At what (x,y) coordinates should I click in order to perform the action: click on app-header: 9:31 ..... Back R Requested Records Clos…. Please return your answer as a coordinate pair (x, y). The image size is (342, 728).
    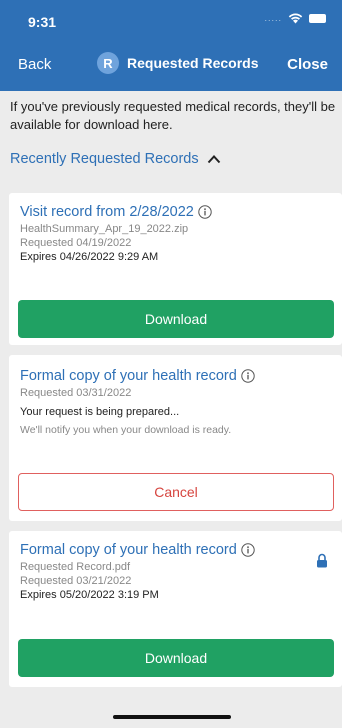
    Looking at the image, I should click on (171, 45).